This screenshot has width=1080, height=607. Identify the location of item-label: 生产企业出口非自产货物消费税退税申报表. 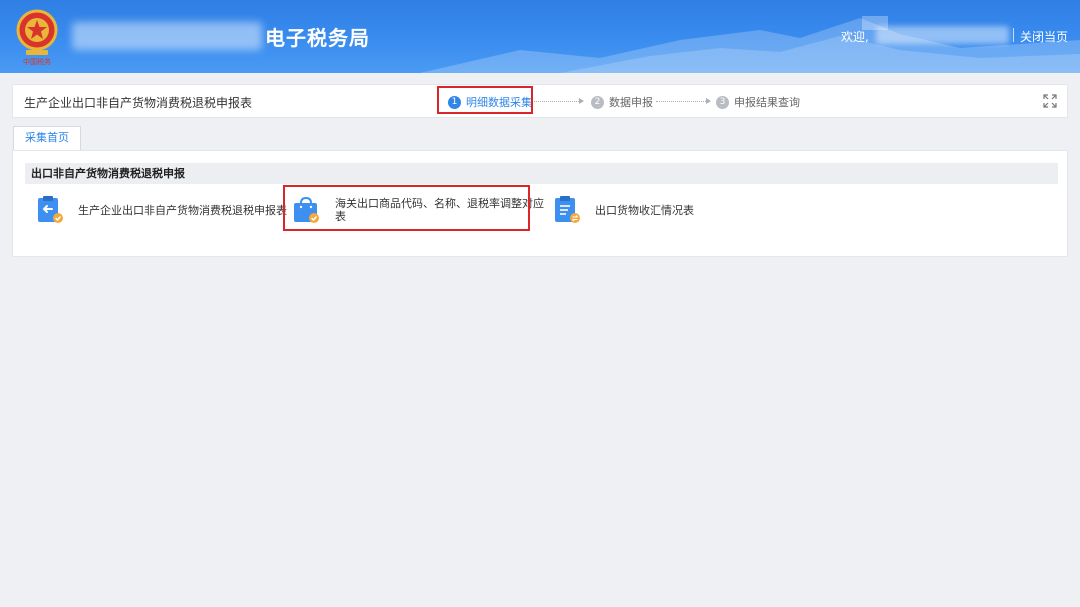
(182, 210).